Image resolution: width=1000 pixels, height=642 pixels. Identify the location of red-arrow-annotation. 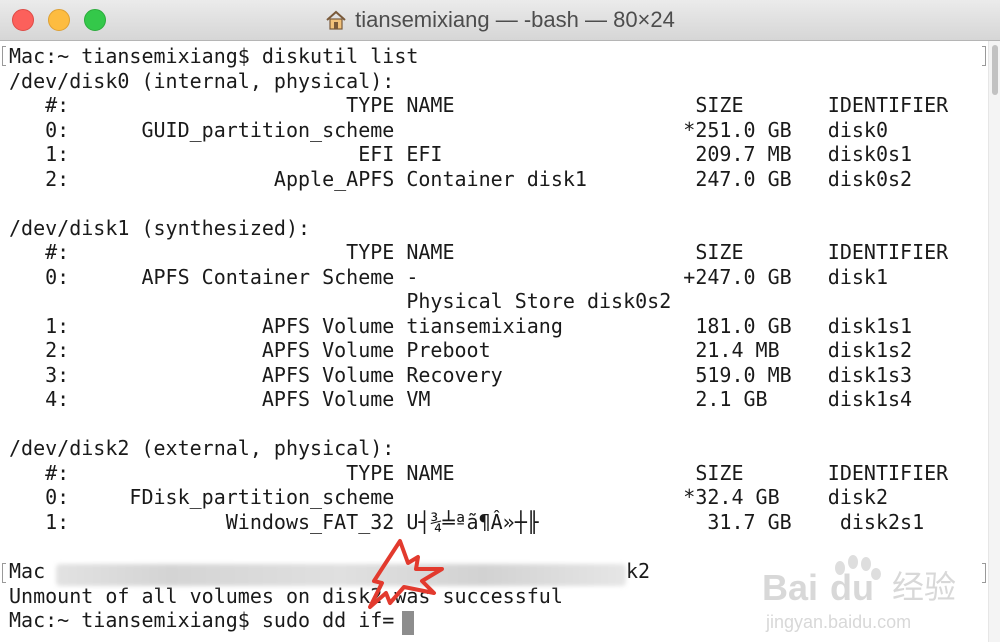
(406, 574).